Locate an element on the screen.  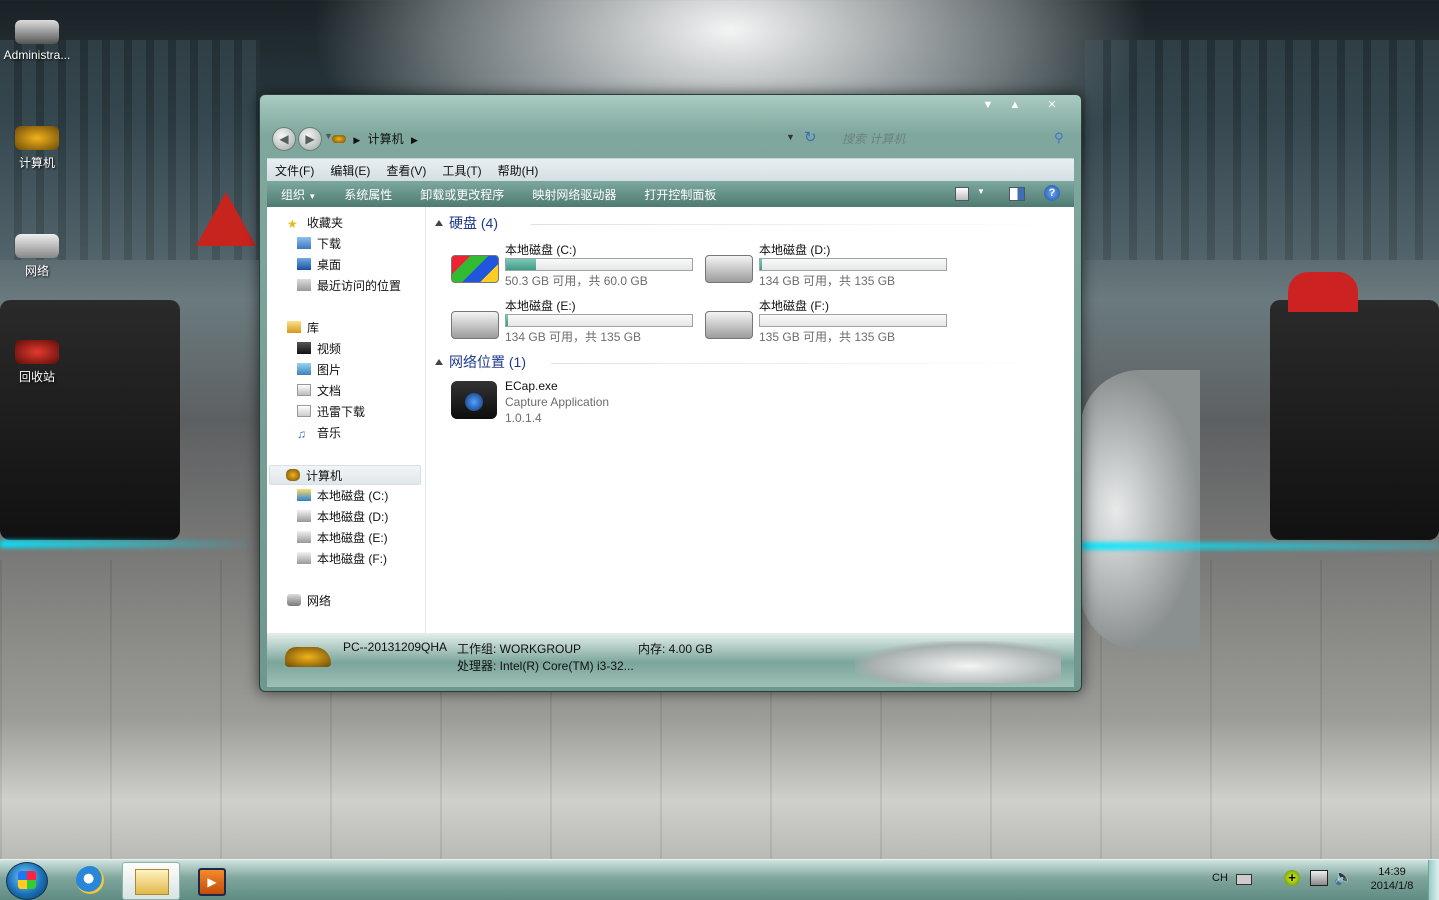
drive-c: 本地磁盘 (C:) 50.3 GB 可用，共 60.0 GB is located at coordinates (576, 267).